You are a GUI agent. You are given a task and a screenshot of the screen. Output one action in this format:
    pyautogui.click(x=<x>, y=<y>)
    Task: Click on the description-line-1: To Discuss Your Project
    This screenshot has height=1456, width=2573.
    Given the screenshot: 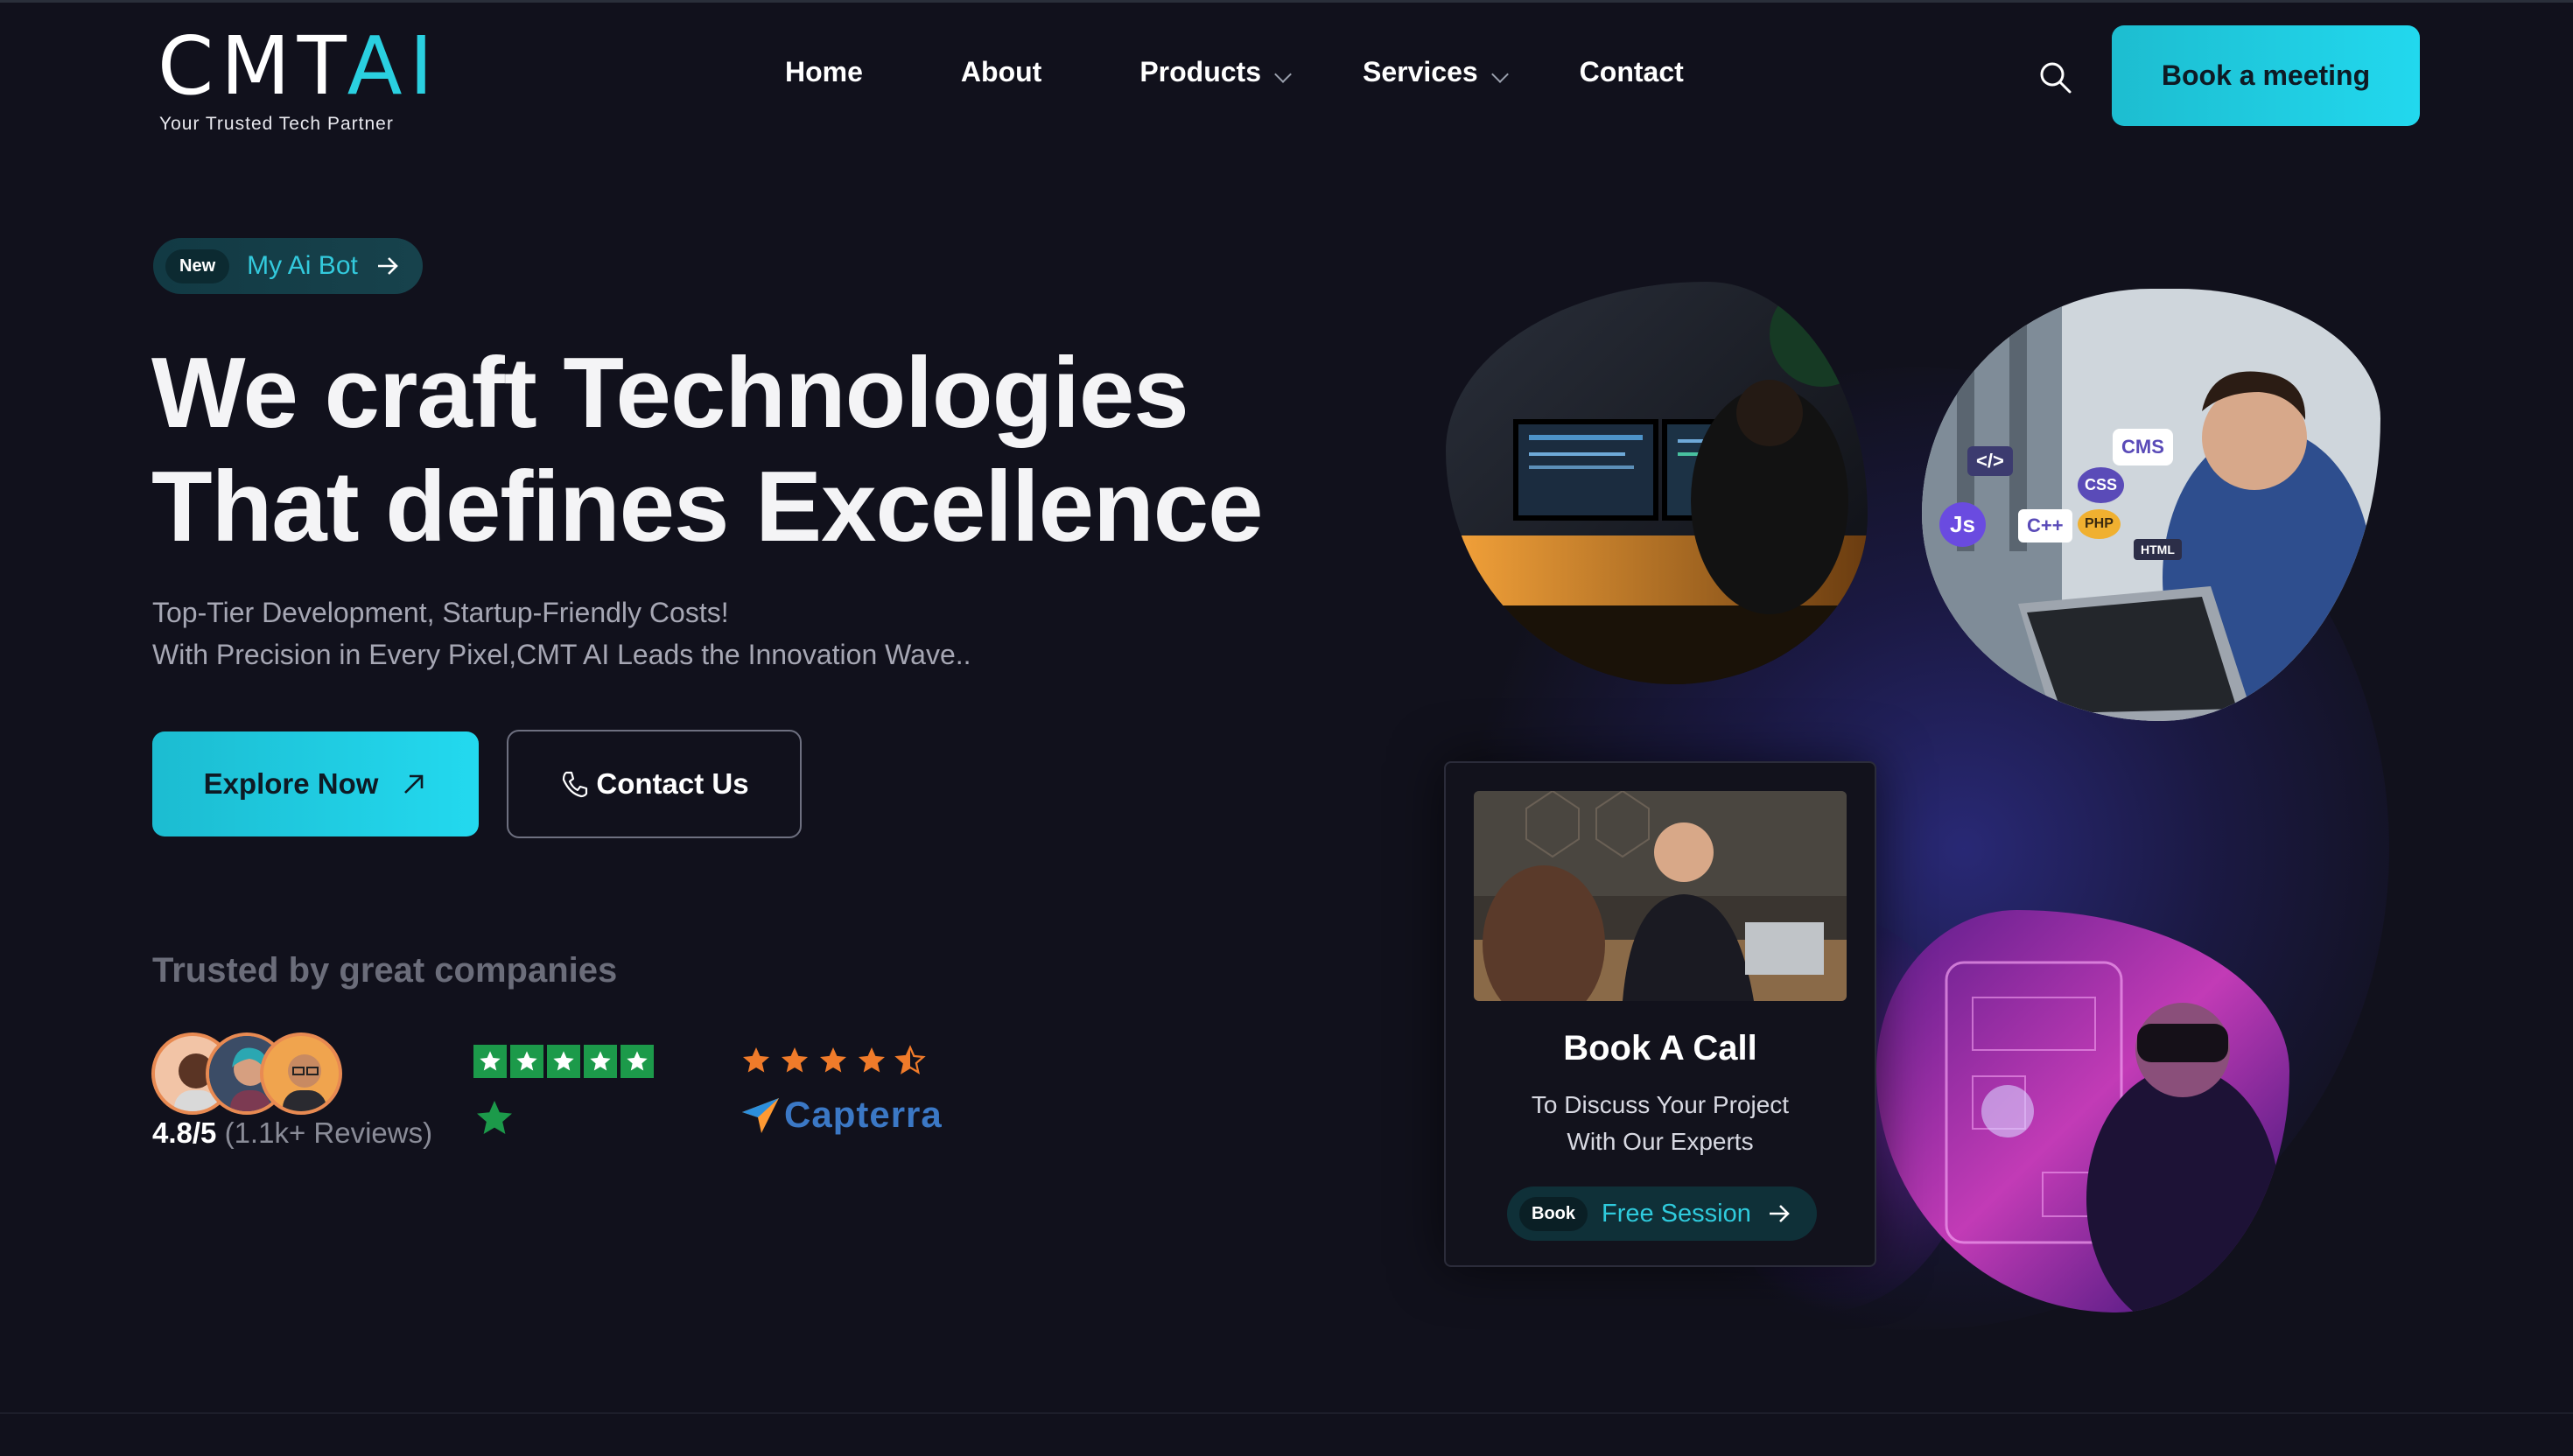 What is the action you would take?
    pyautogui.click(x=1660, y=1104)
    